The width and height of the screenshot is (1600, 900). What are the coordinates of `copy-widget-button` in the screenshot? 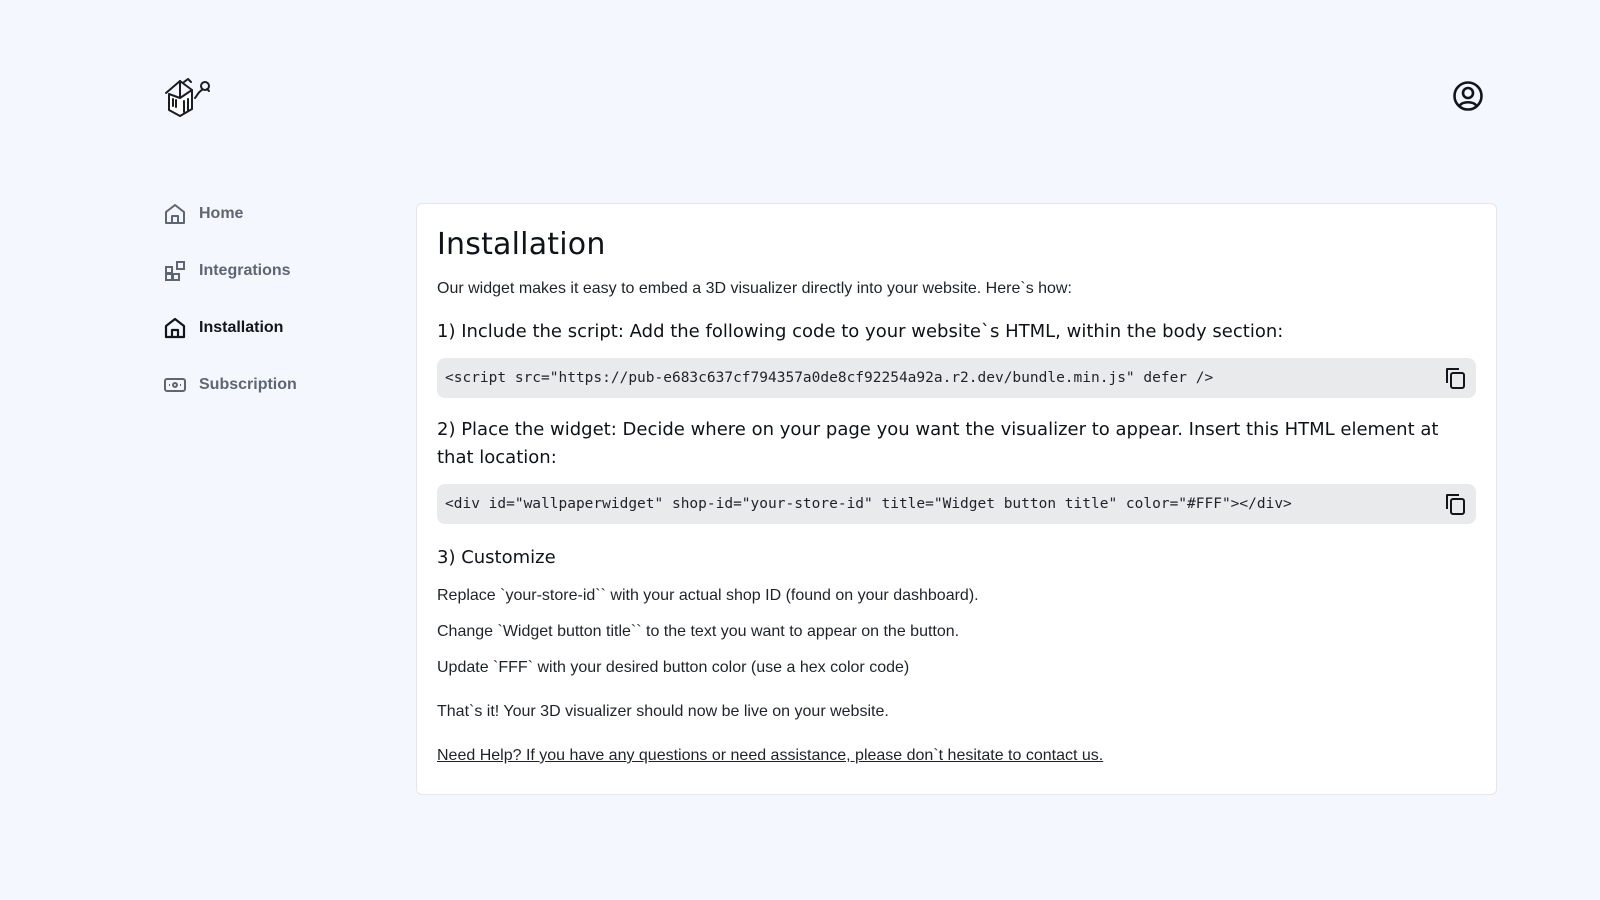 It's located at (1455, 504).